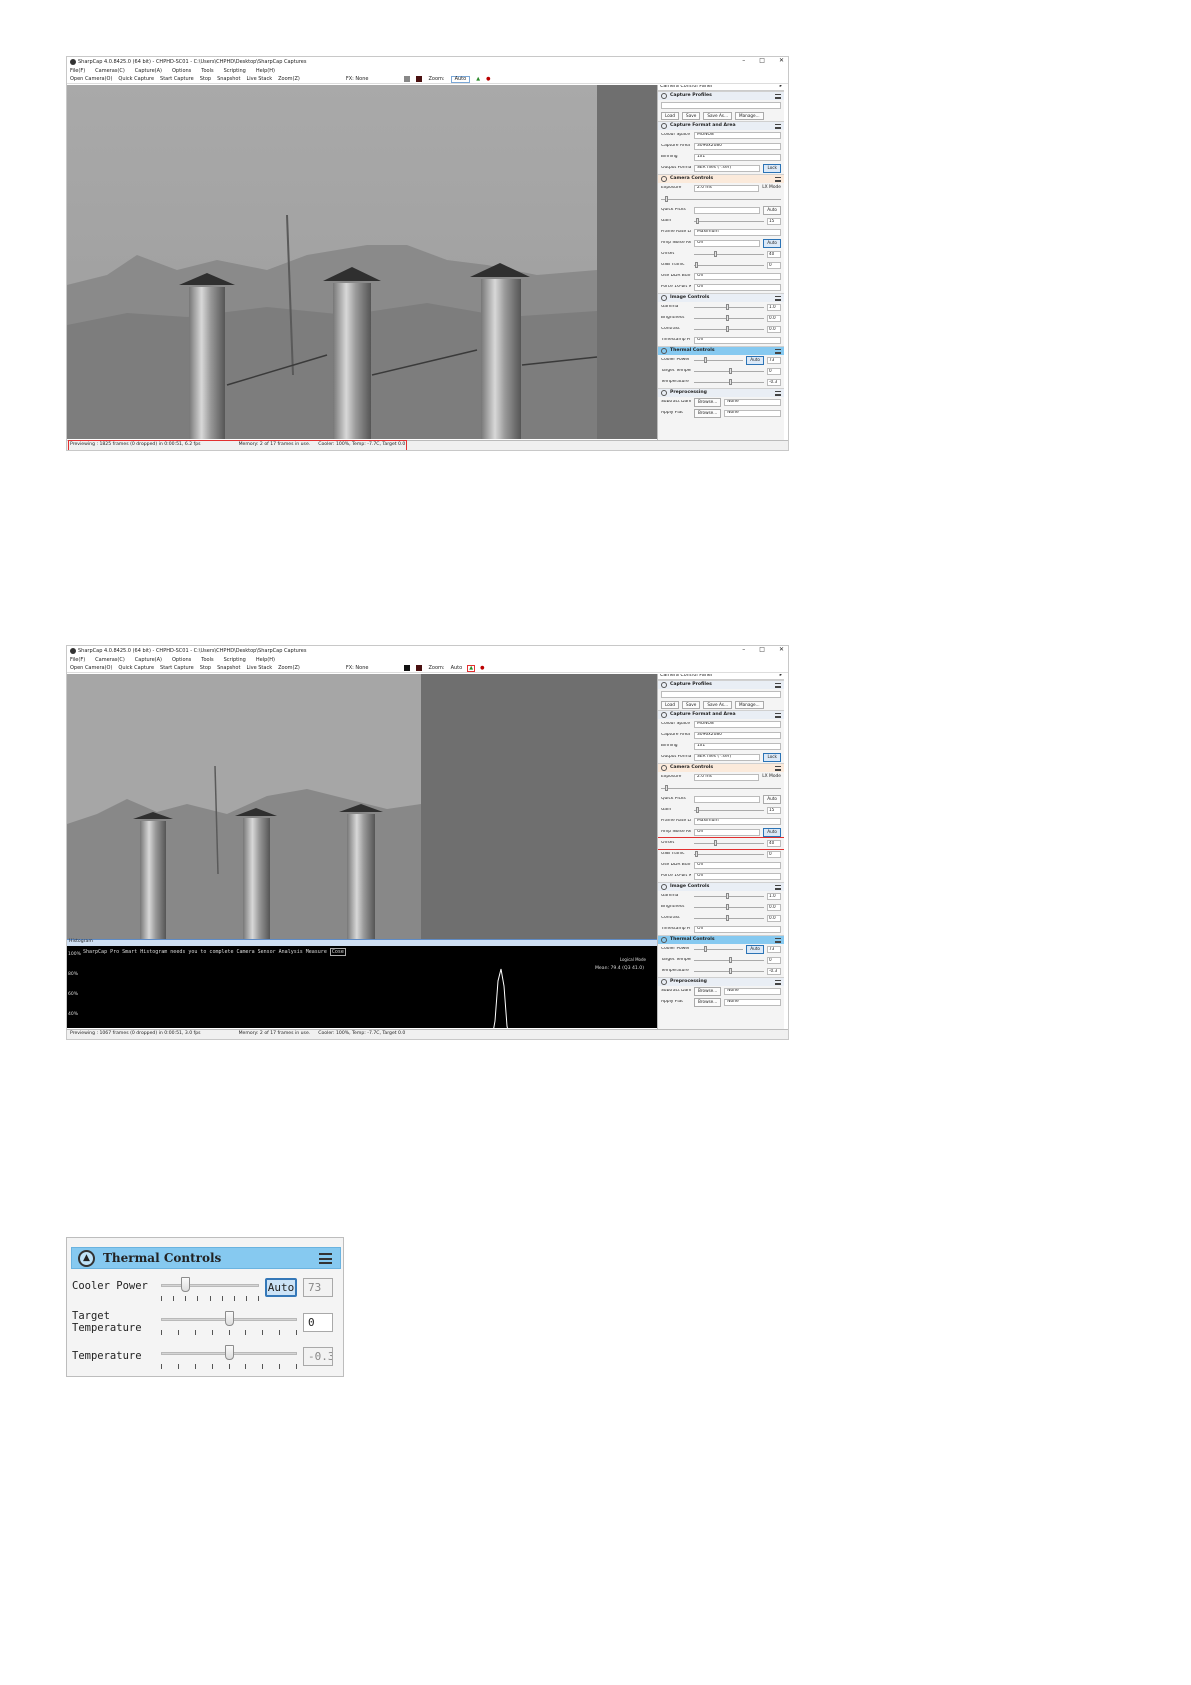  Describe the element at coordinates (721, 694) in the screenshot. I see `profile-select` at that location.